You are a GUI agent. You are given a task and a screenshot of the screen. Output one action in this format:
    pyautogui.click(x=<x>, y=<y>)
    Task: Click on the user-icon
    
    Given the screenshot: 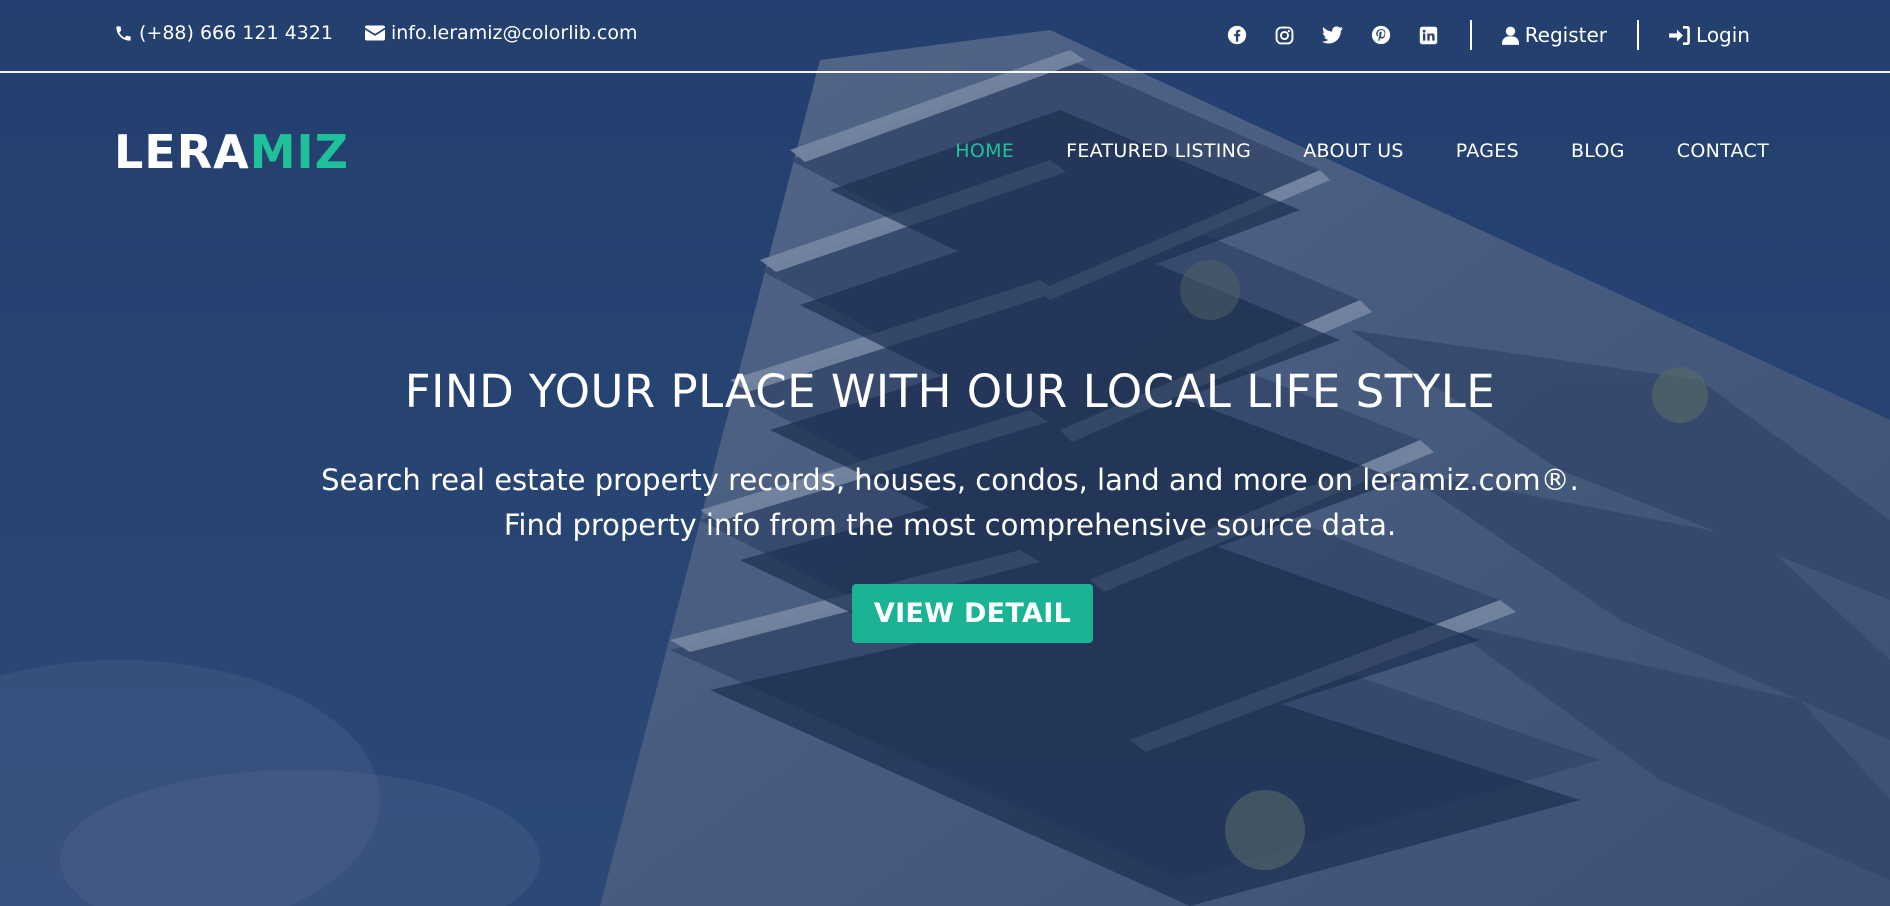 What is the action you would take?
    pyautogui.click(x=1510, y=35)
    